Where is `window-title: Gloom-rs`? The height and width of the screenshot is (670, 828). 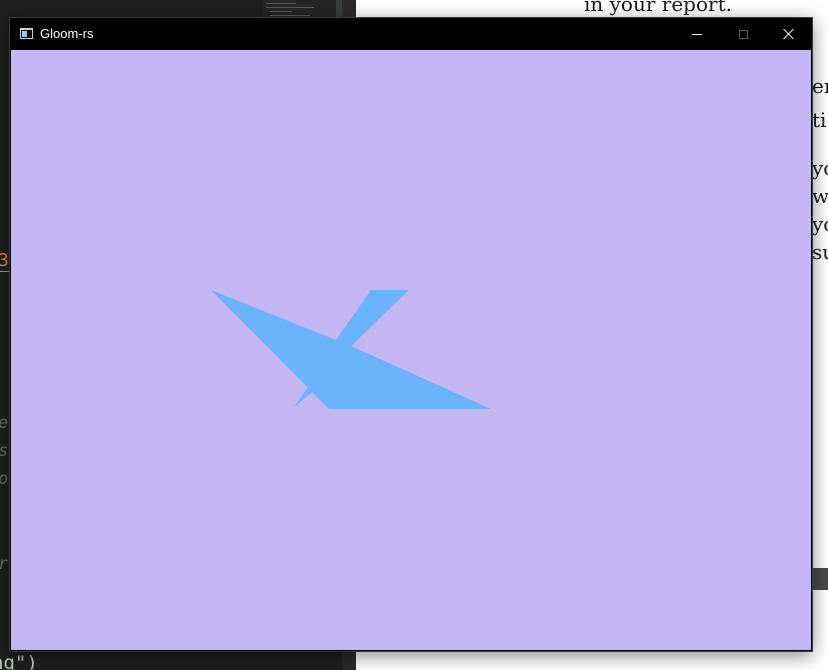 window-title: Gloom-rs is located at coordinates (67, 33).